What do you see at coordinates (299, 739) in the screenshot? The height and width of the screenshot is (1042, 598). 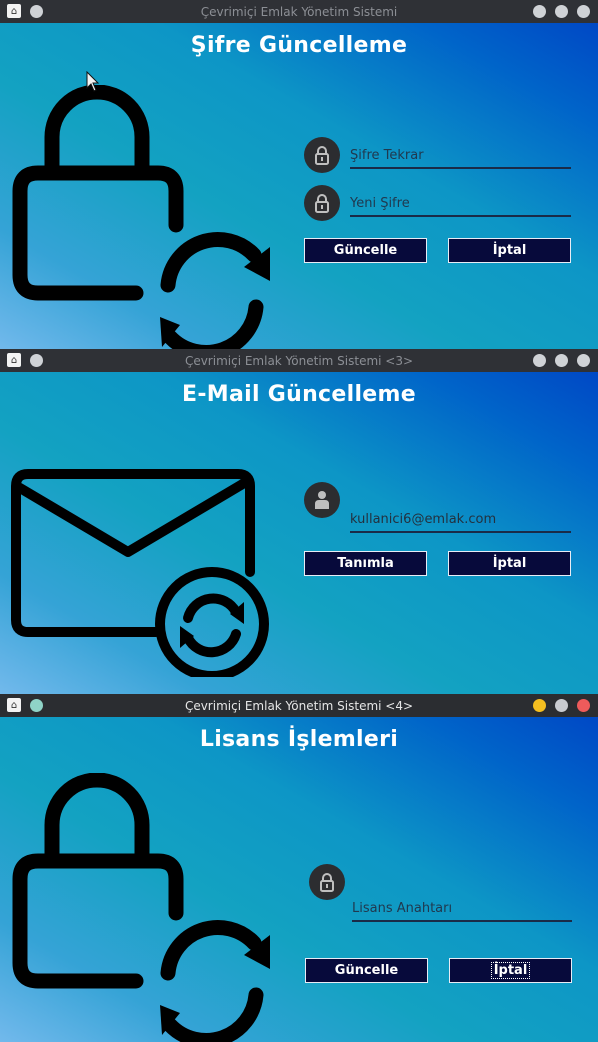 I see `page-title: Lisans İşlemleri` at bounding box center [299, 739].